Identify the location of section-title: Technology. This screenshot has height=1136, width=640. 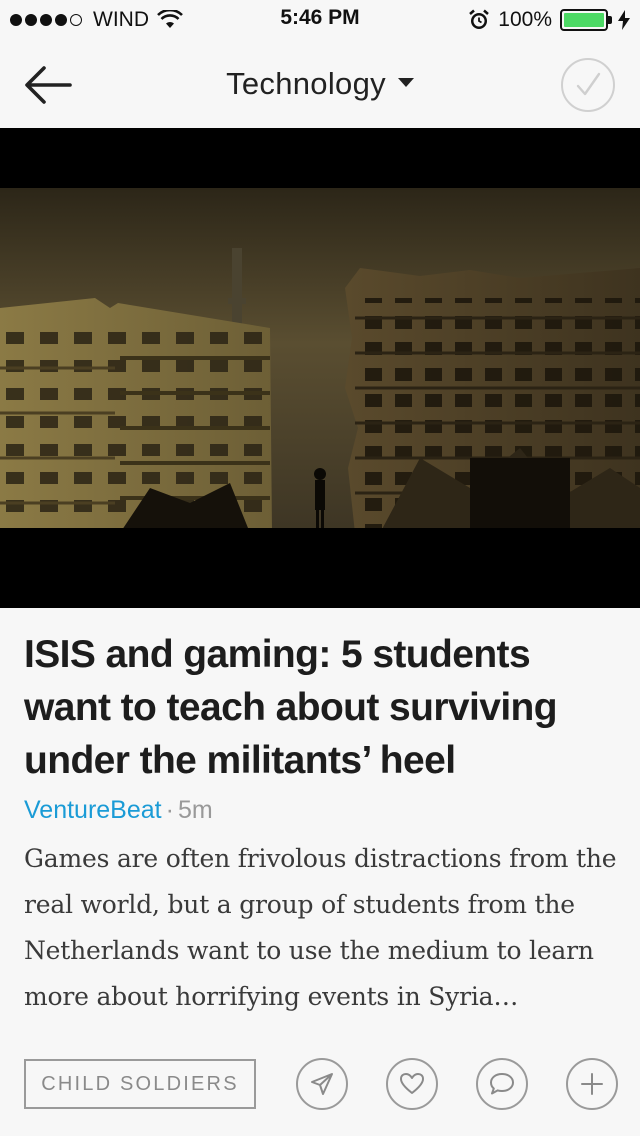
(306, 83).